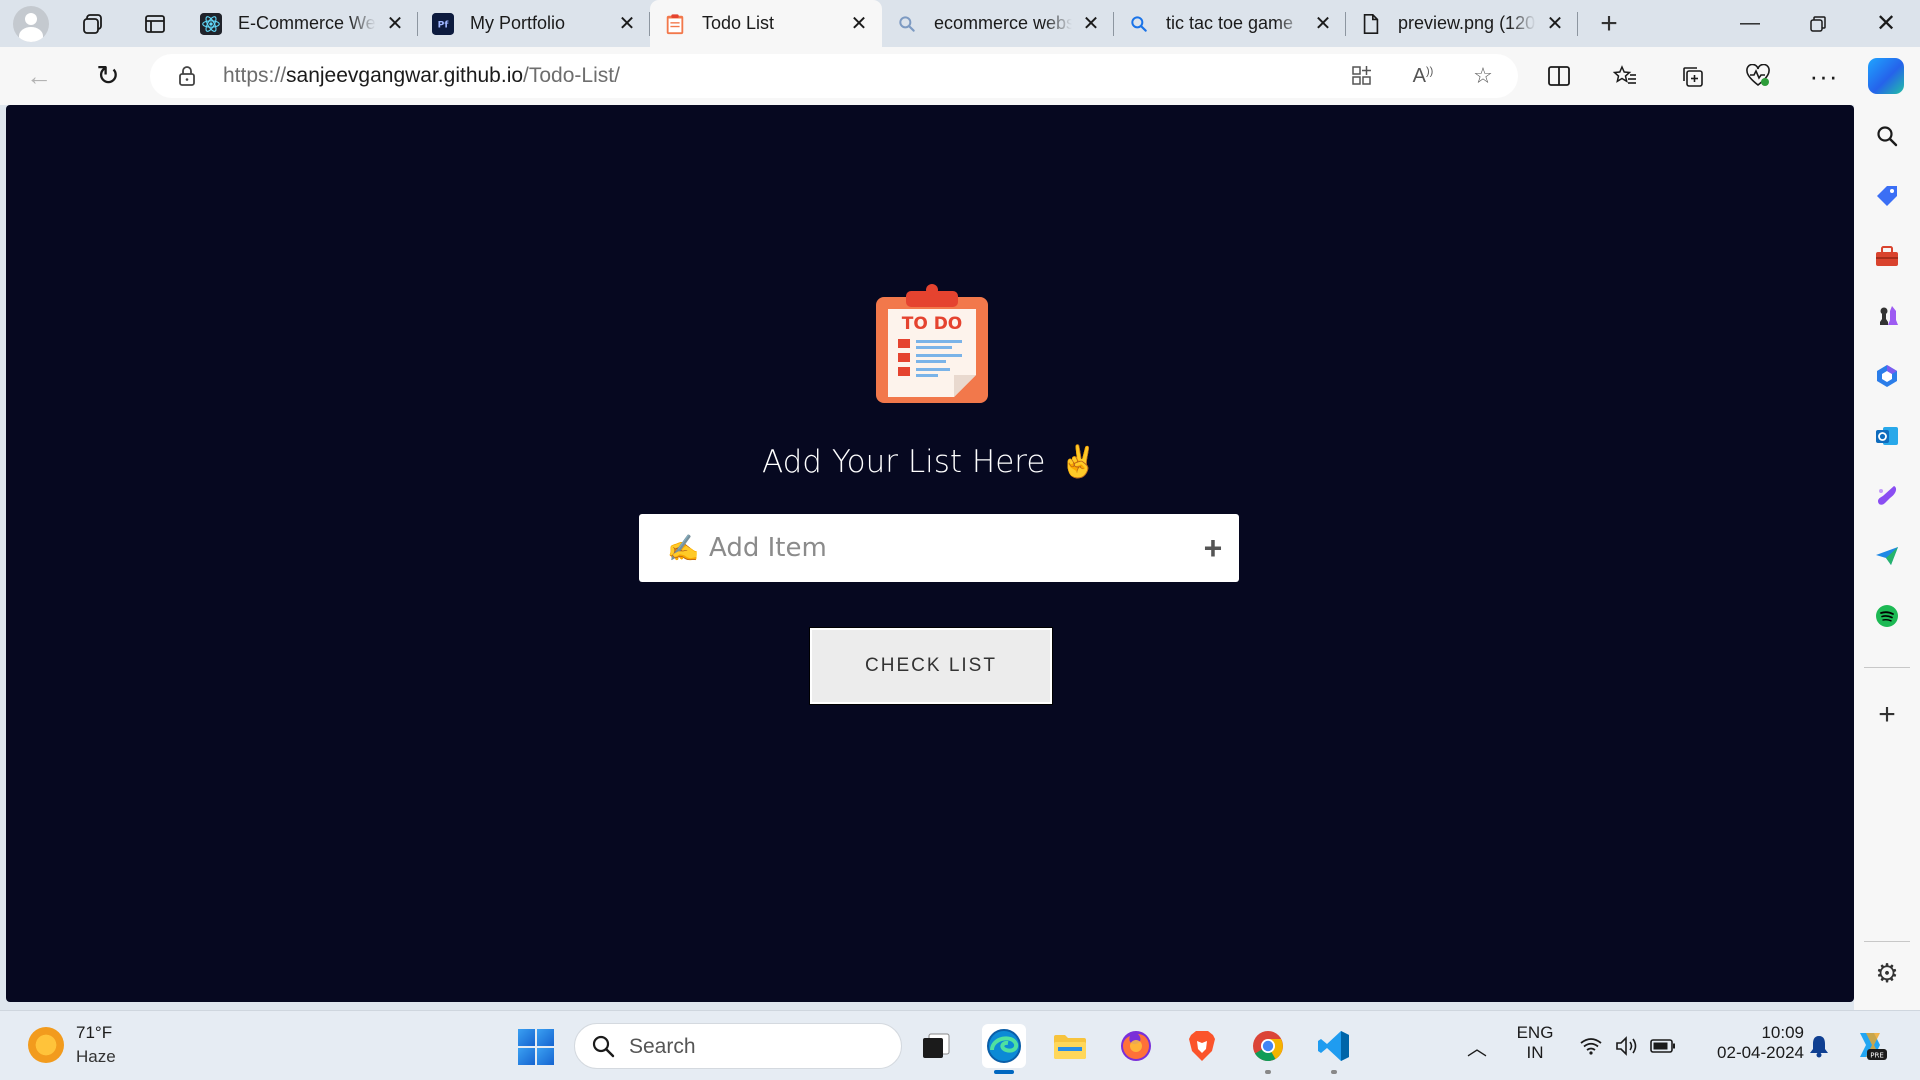 Image resolution: width=1920 pixels, height=1080 pixels. What do you see at coordinates (1873, 1046) in the screenshot?
I see `copilot-icon: PRE` at bounding box center [1873, 1046].